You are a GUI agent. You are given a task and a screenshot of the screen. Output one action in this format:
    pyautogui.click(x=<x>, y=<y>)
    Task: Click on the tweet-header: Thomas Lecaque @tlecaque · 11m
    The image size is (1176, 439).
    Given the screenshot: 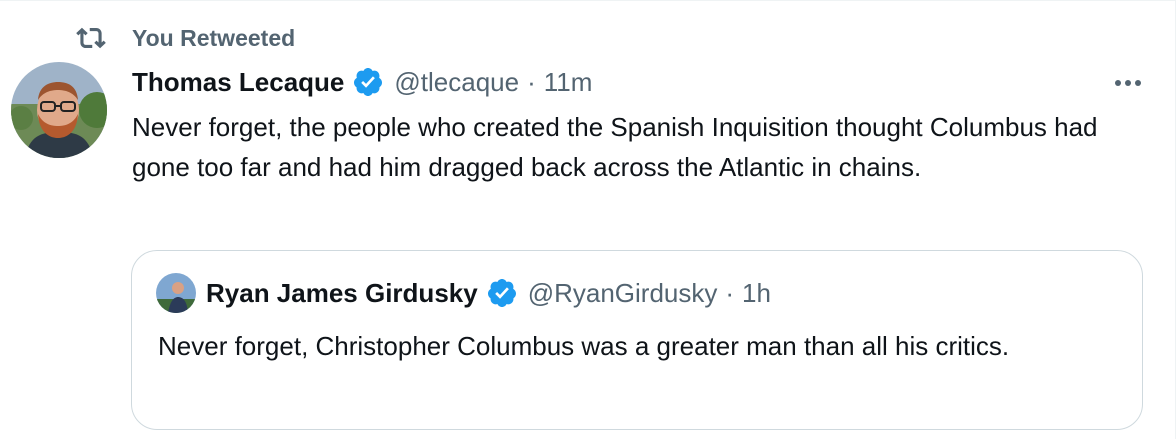 What is the action you would take?
    pyautogui.click(x=362, y=82)
    